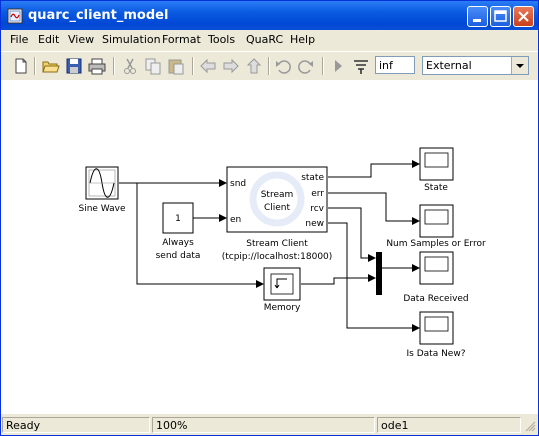 The height and width of the screenshot is (436, 539). What do you see at coordinates (102, 190) in the screenshot?
I see `sine-wave-block: Sine Wave` at bounding box center [102, 190].